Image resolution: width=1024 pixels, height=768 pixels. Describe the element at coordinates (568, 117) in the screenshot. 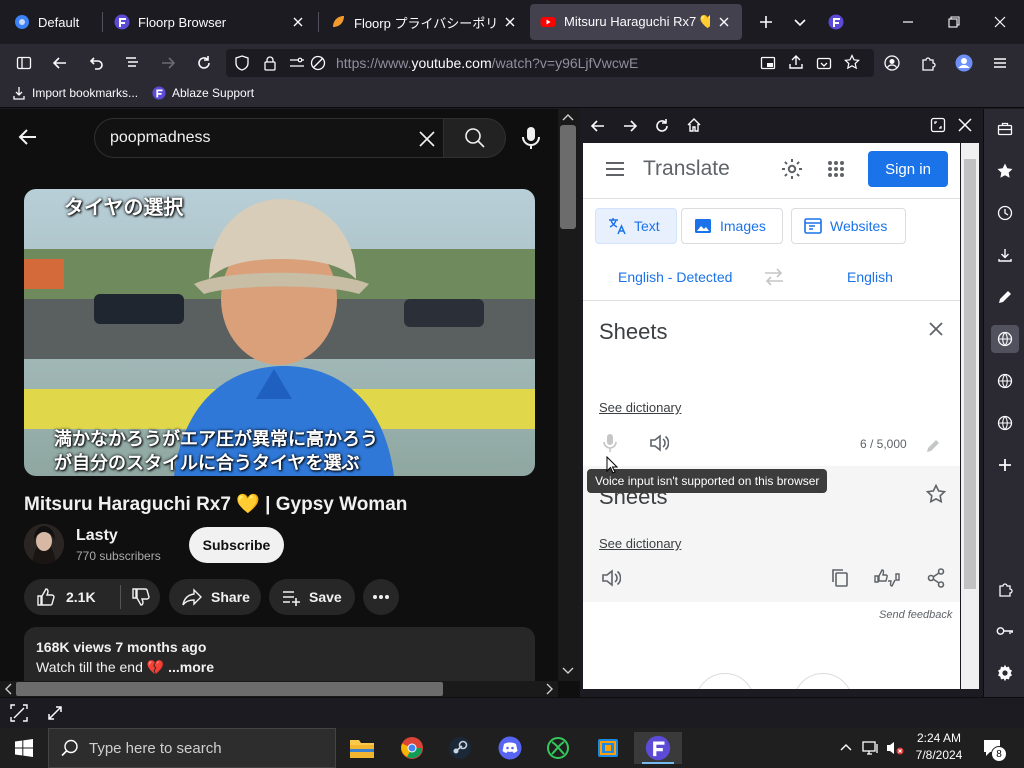

I see `scroll-up-icon` at that location.